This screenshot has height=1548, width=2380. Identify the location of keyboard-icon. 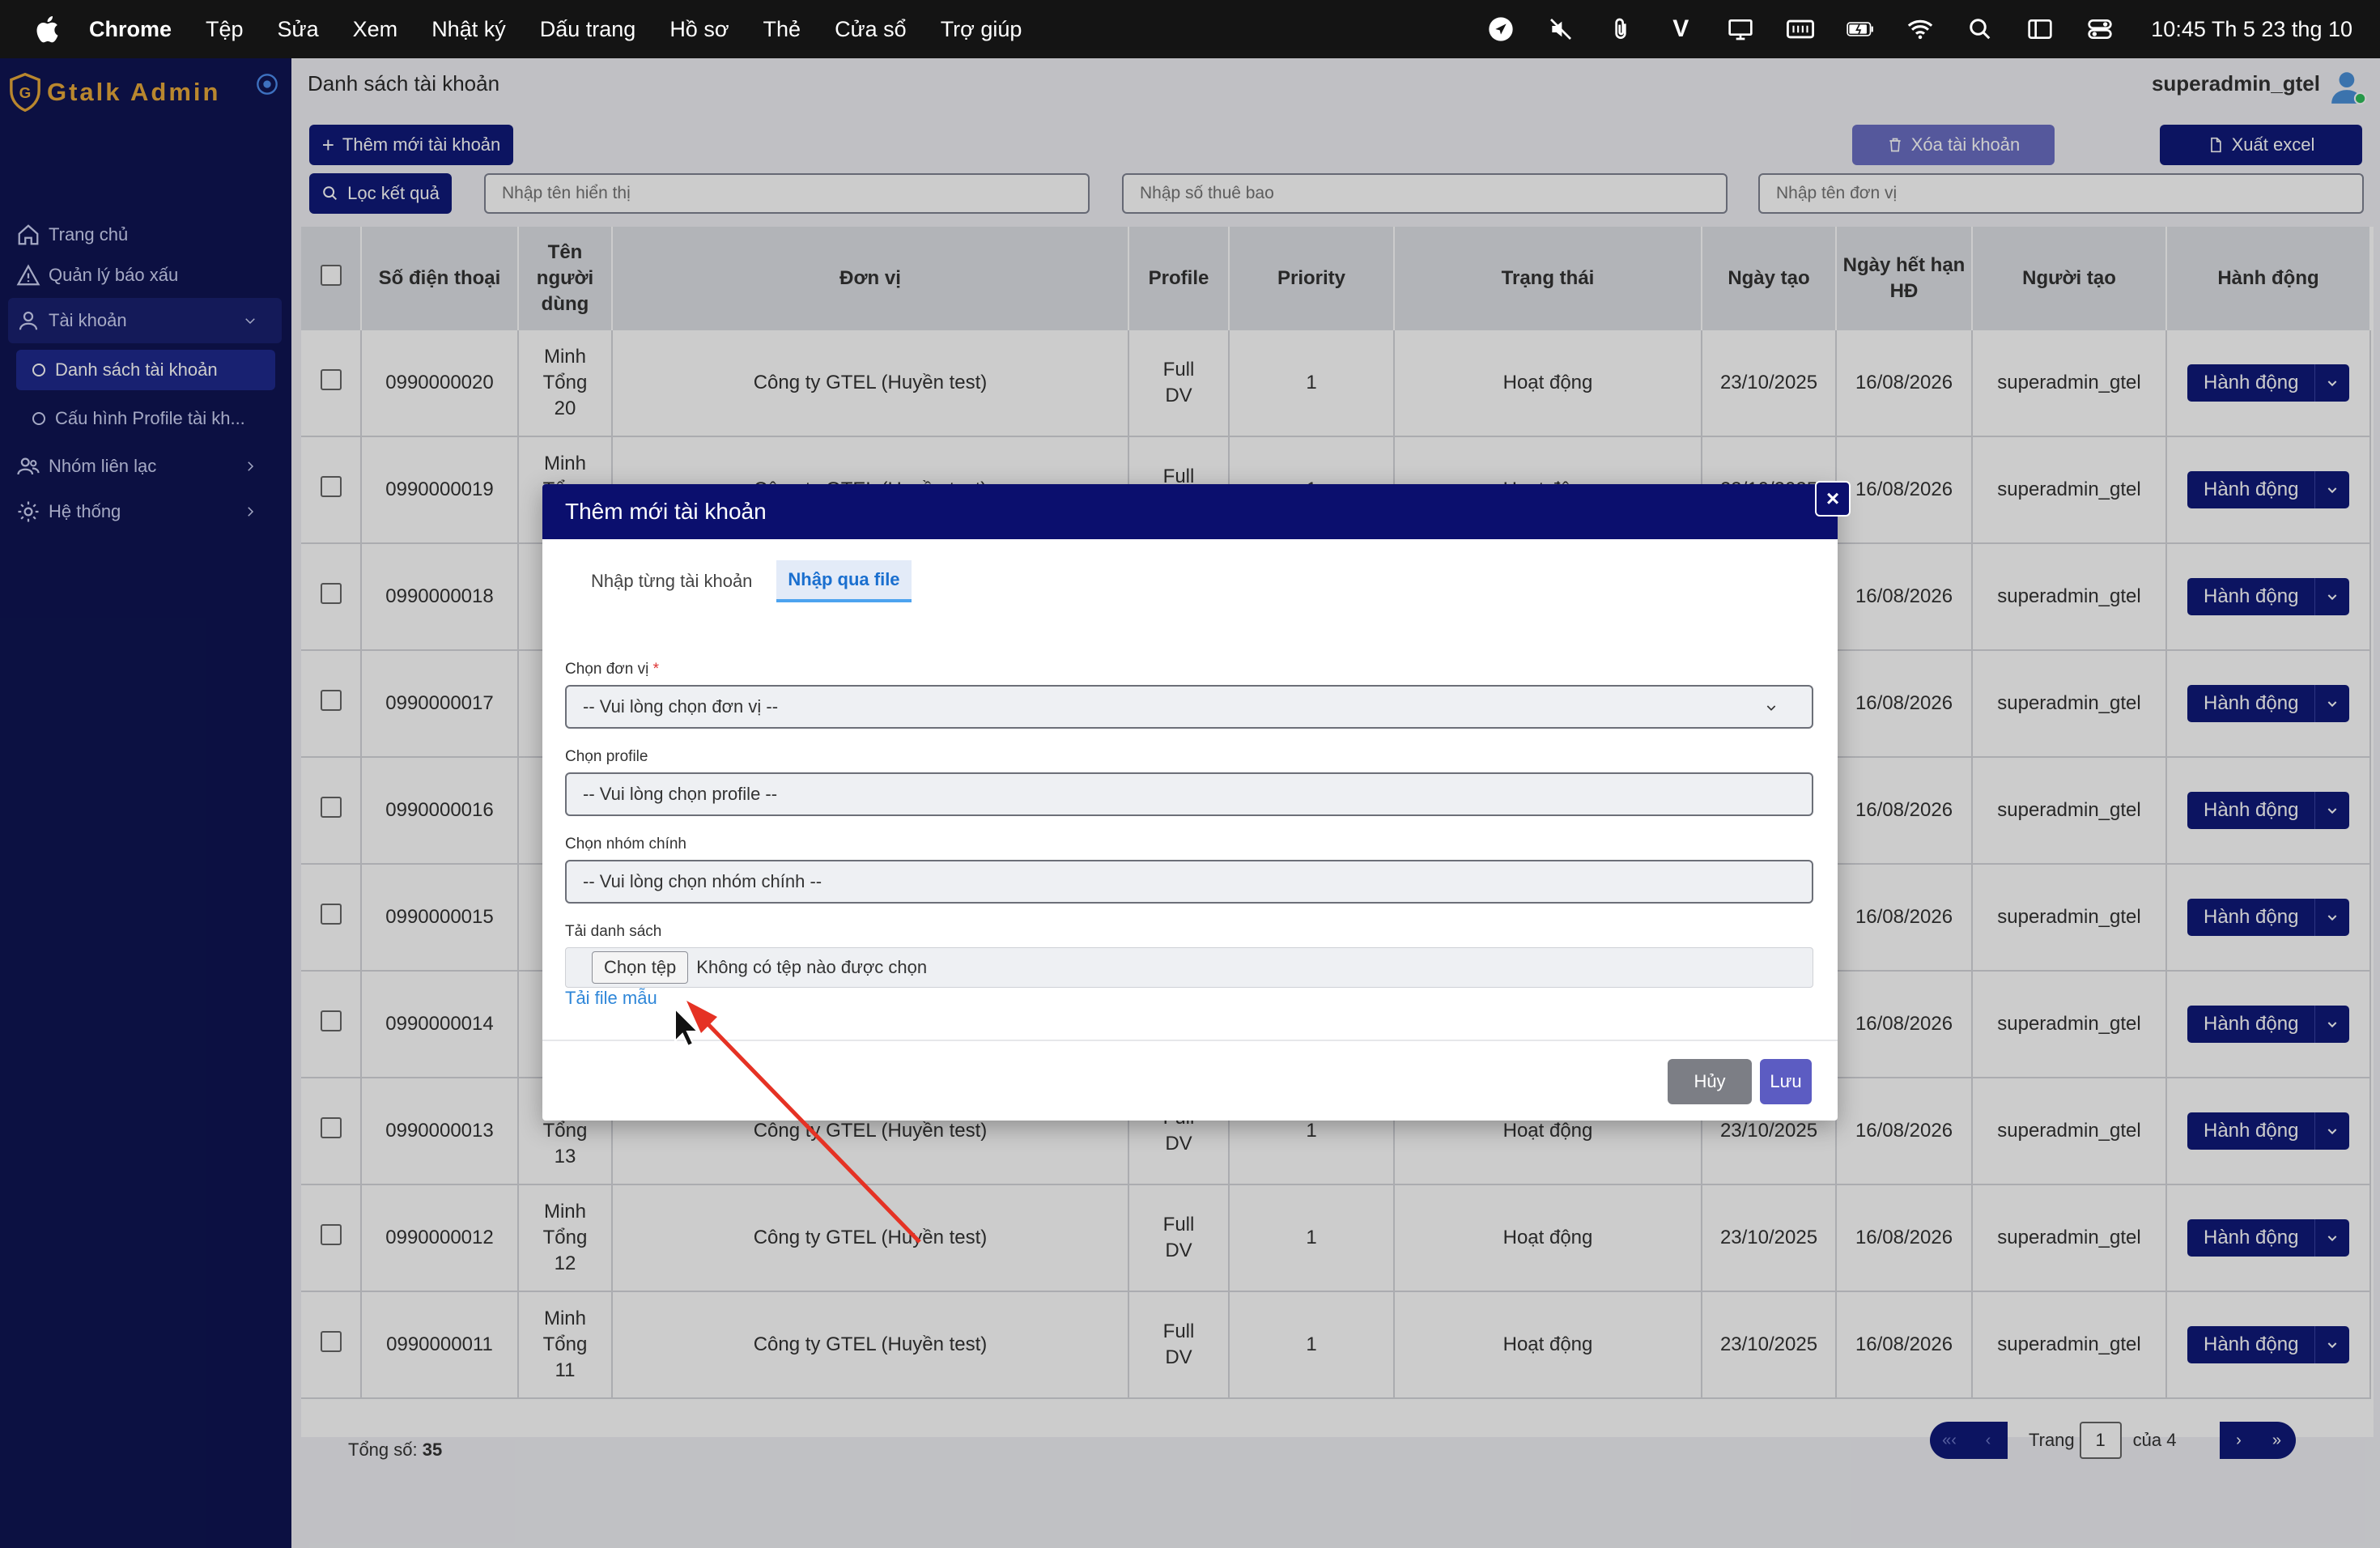
(1801, 29).